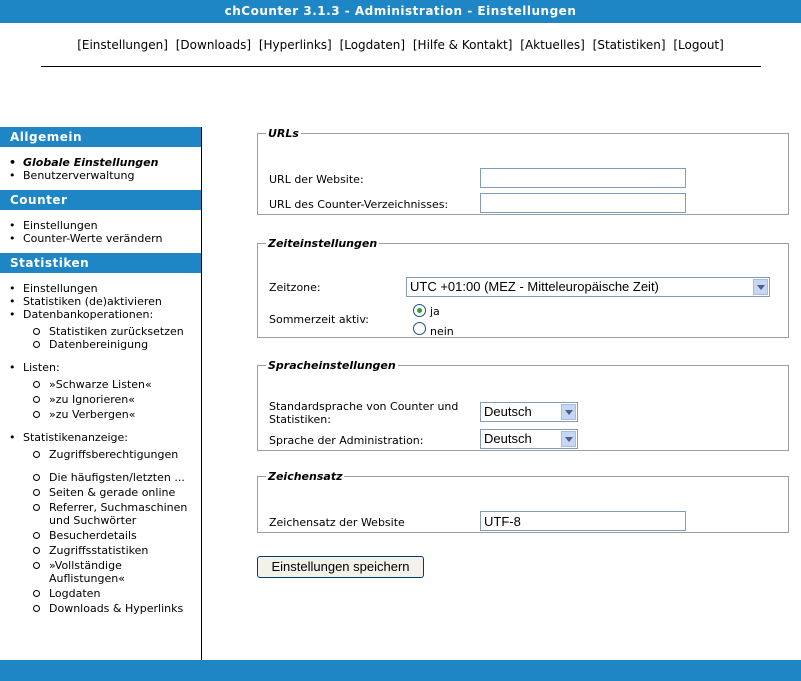 The image size is (801, 681). Describe the element at coordinates (88, 314) in the screenshot. I see `sidebar-label-datenbankoperationen: Datenbankoperationen:` at that location.